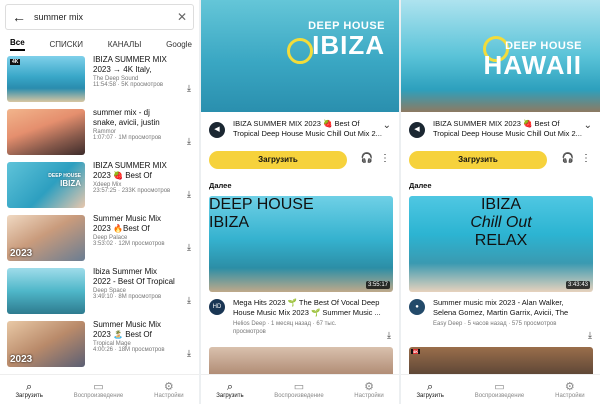 The image size is (600, 404). I want to click on hero-overlay-text: DEEP HOUSE HAWAII, so click(532, 60).